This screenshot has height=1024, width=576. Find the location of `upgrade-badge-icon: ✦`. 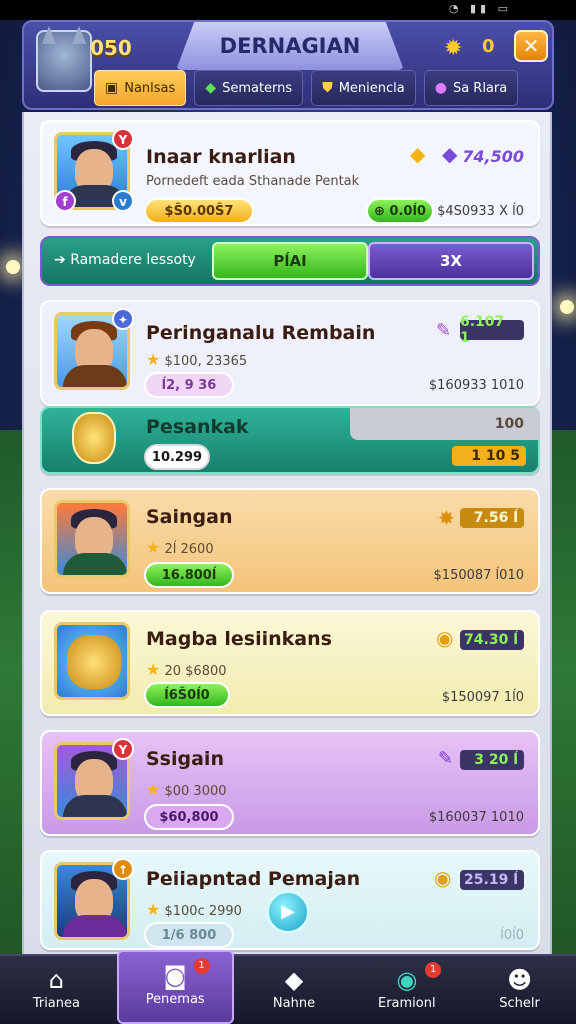

upgrade-badge-icon: ✦ is located at coordinates (123, 319).